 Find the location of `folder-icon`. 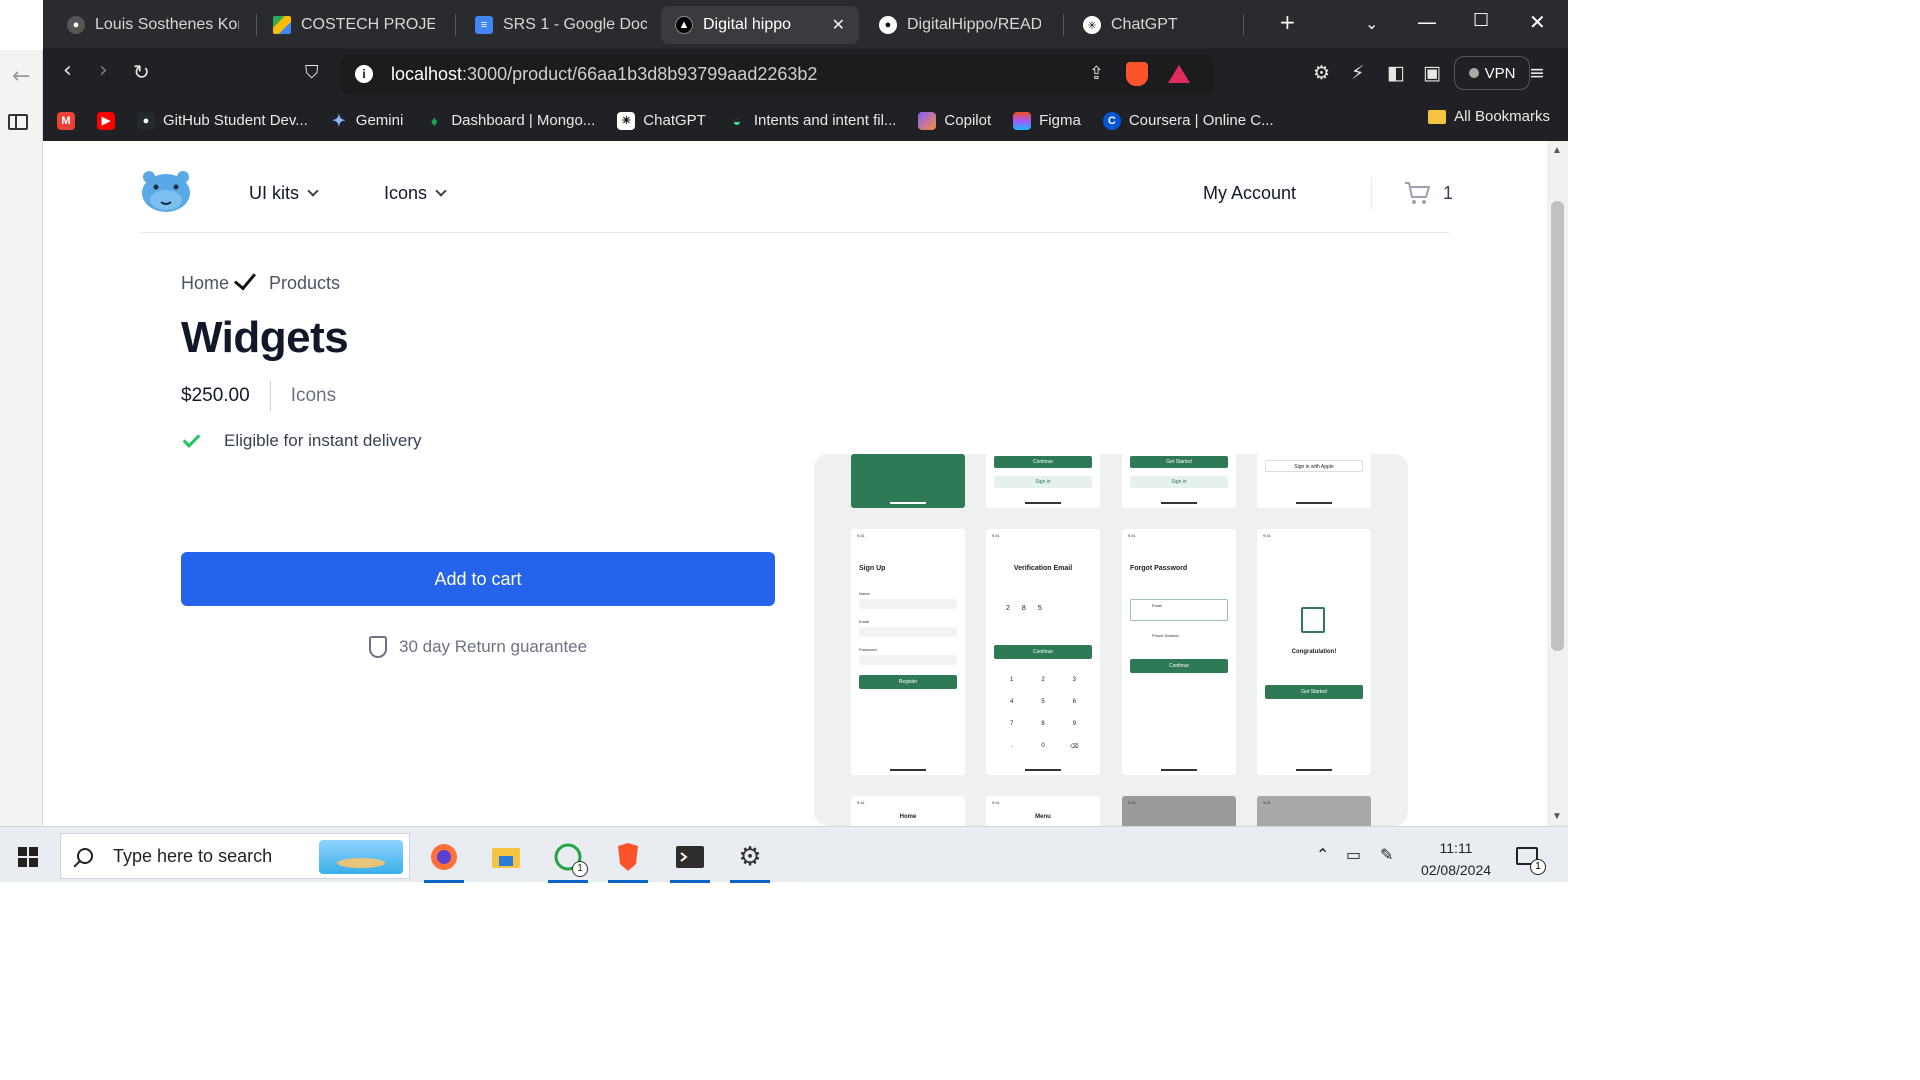

folder-icon is located at coordinates (1437, 116).